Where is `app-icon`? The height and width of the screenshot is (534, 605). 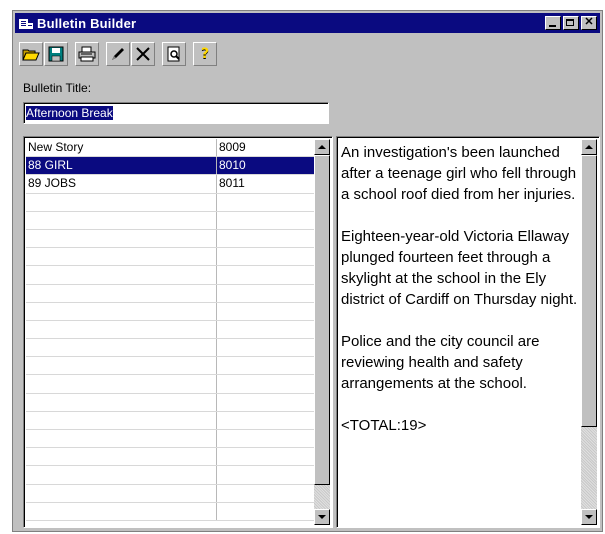 app-icon is located at coordinates (26, 23).